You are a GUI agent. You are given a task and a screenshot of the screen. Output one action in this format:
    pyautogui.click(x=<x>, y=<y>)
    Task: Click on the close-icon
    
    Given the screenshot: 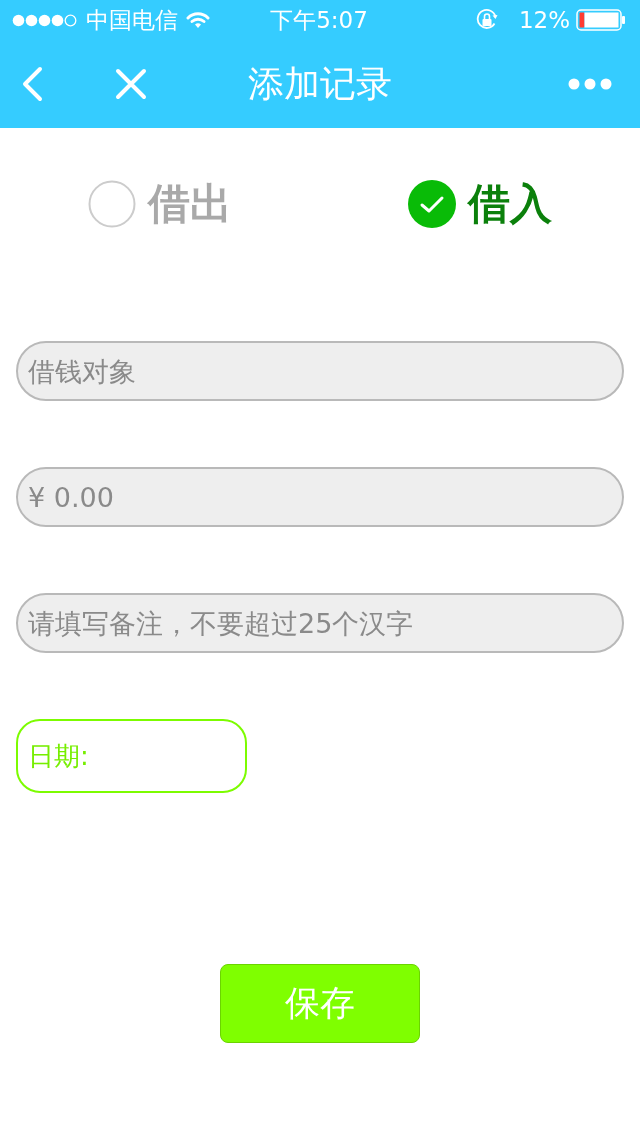 What is the action you would take?
    pyautogui.click(x=131, y=84)
    